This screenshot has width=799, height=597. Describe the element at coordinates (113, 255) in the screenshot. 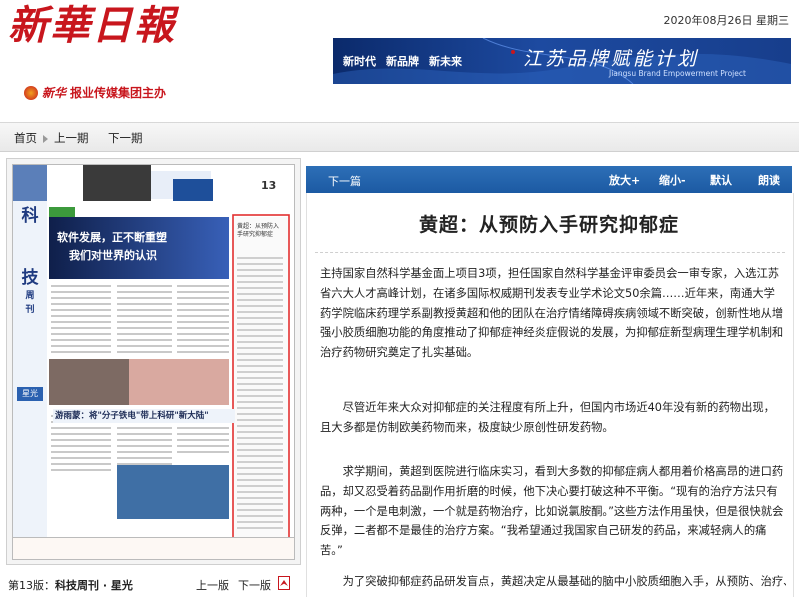

I see `thumb-headline: 我们对世界的认识` at that location.